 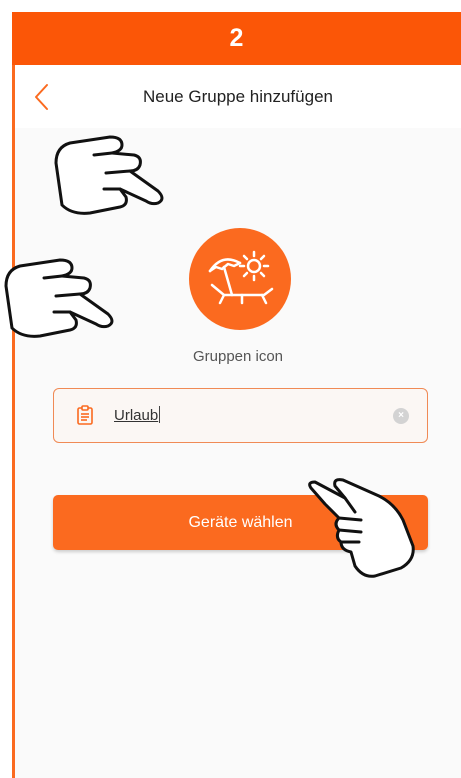 What do you see at coordinates (85, 415) in the screenshot?
I see `clipboard-icon` at bounding box center [85, 415].